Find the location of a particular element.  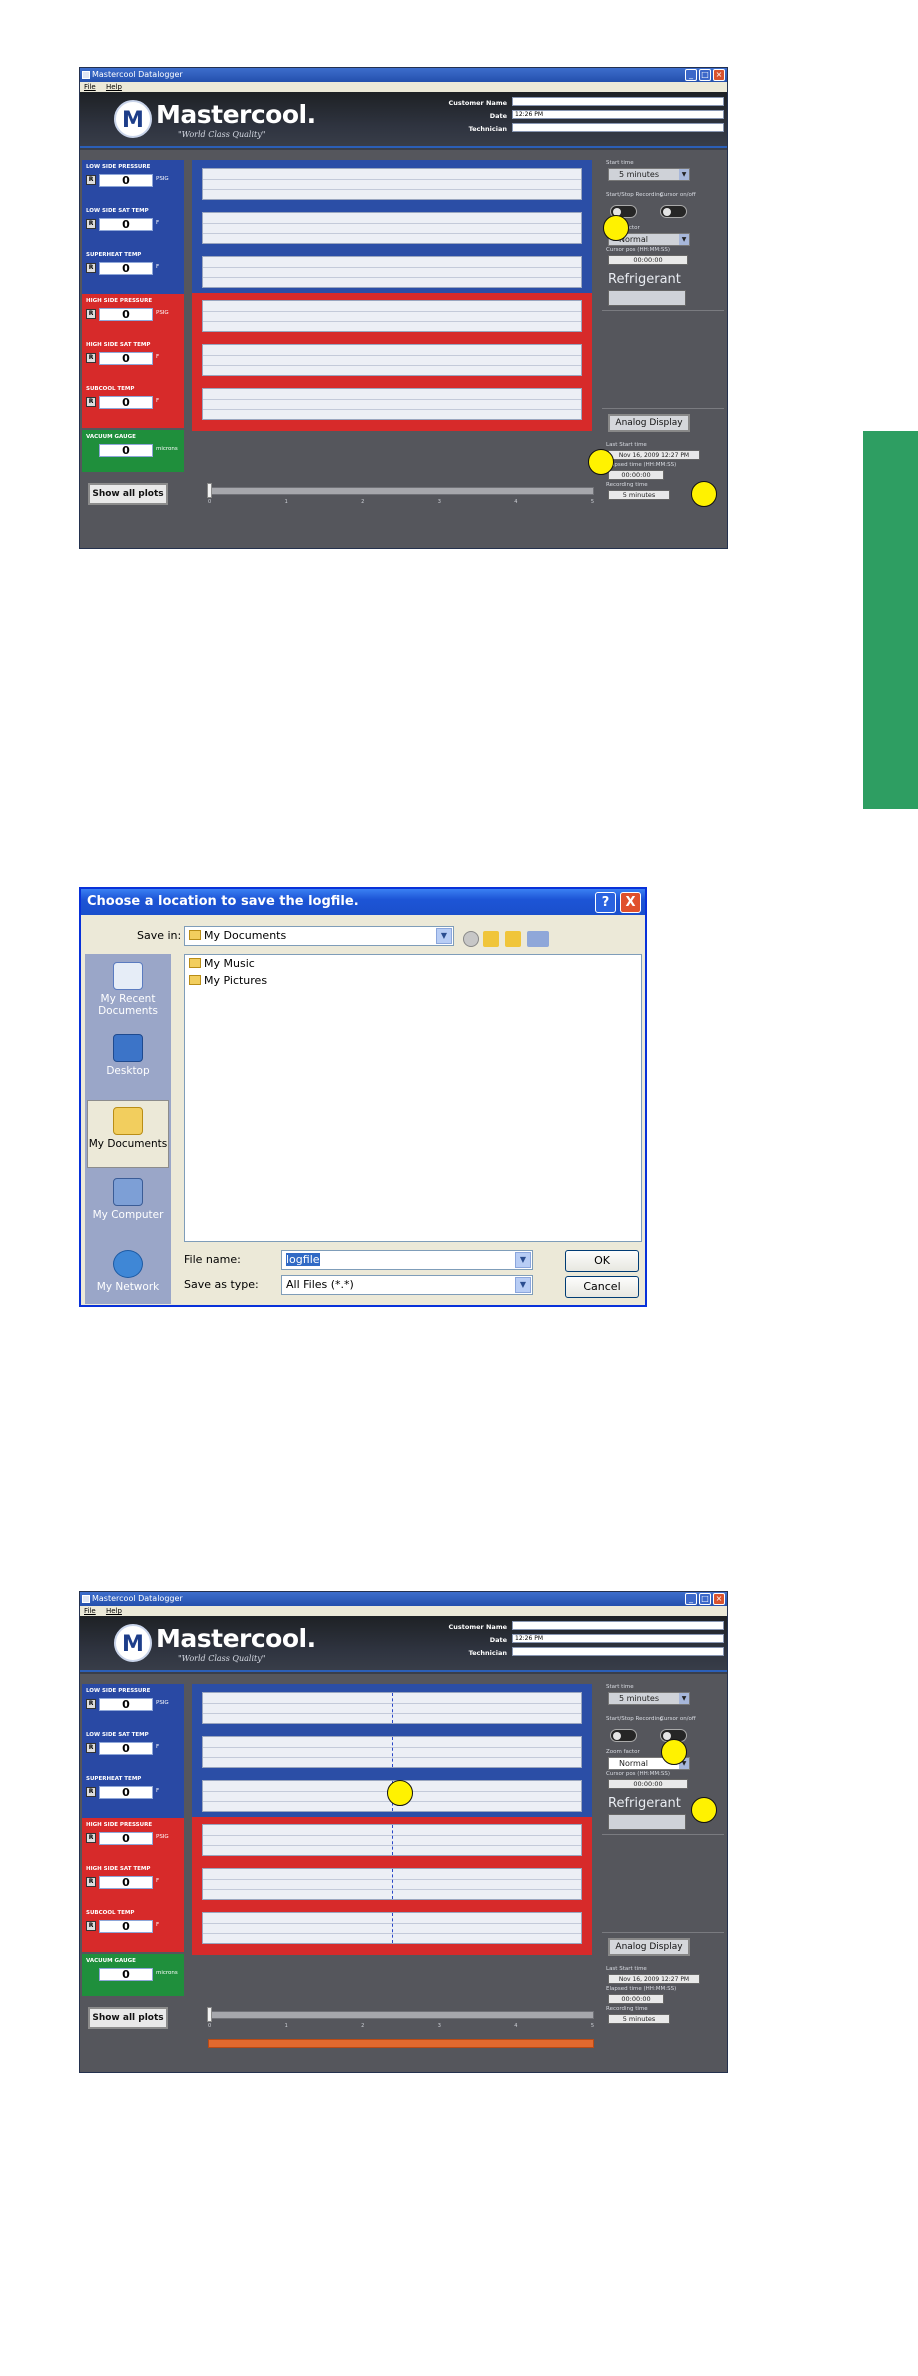

start-stop-toggle is located at coordinates (623, 1735).